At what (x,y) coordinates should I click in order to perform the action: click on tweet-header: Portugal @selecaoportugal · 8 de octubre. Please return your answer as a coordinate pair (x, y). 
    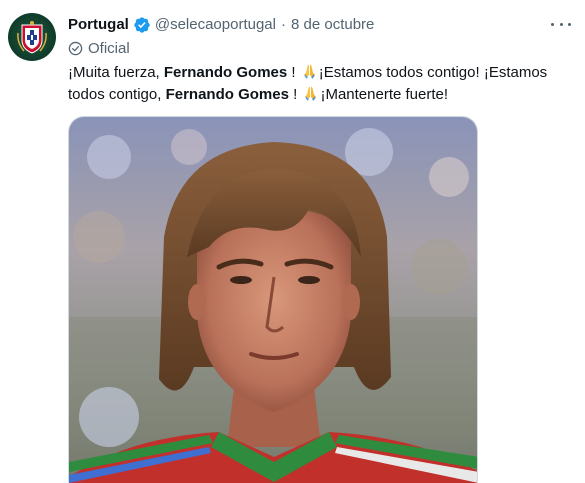
    Looking at the image, I should click on (221, 25).